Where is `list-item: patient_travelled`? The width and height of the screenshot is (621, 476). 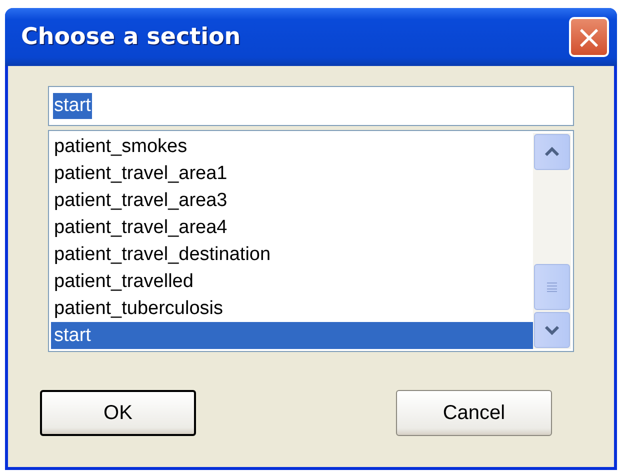 list-item: patient_travelled is located at coordinates (292, 281).